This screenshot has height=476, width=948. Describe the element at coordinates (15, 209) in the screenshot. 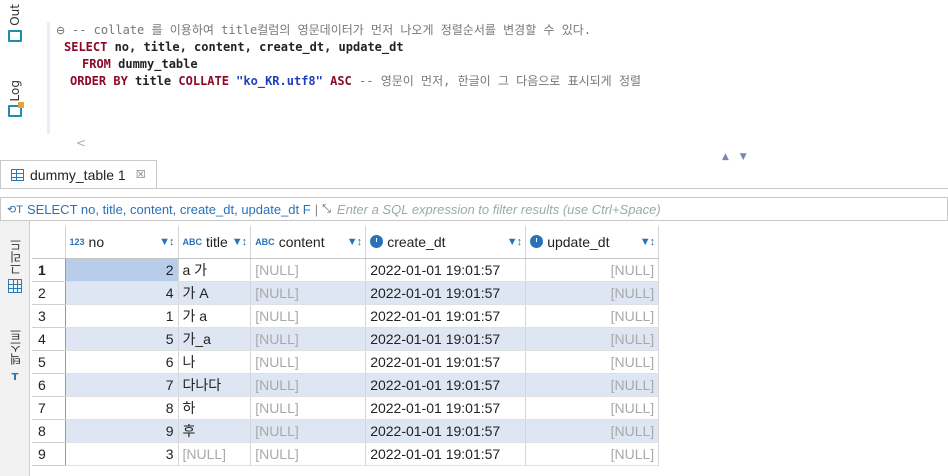

I see `filter-sql-icon: ⟲T` at that location.